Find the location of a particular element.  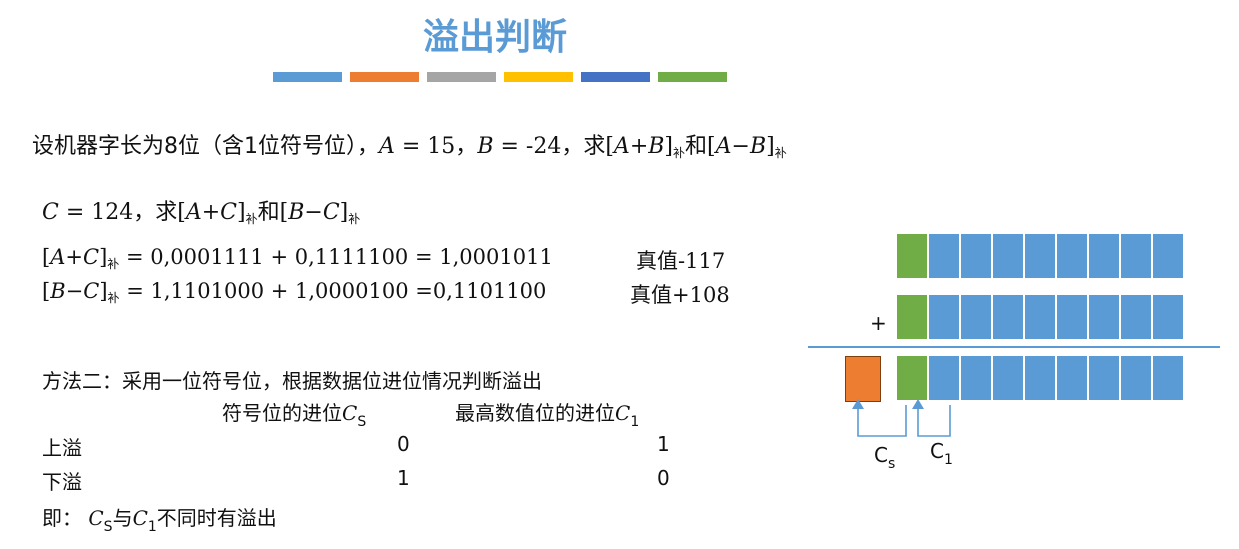

page-title: 溢出判断 is located at coordinates (494, 37).